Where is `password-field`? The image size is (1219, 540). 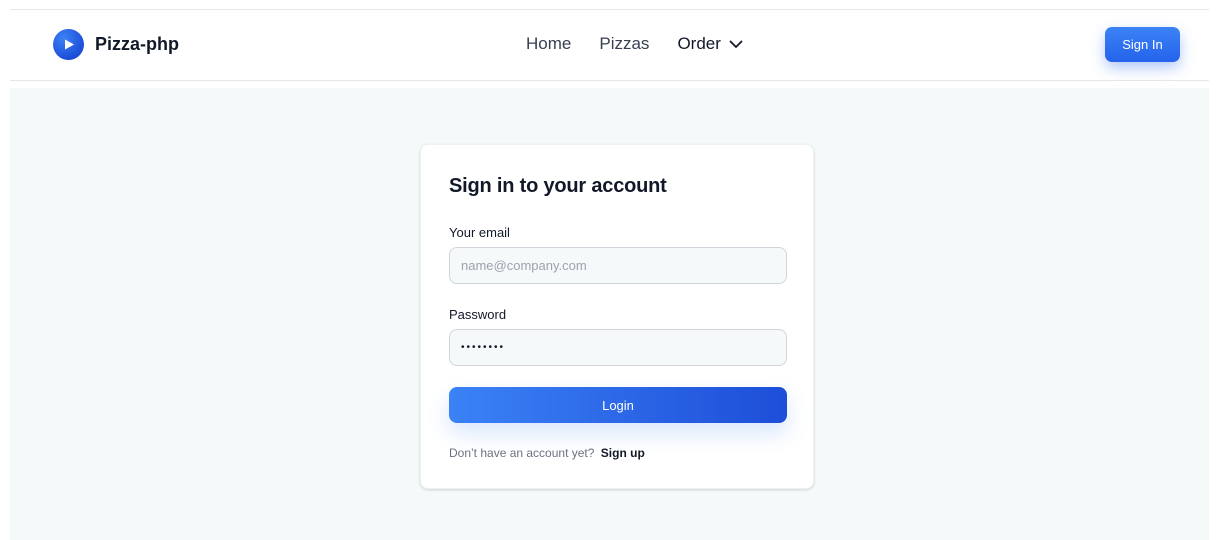
password-field is located at coordinates (618, 347).